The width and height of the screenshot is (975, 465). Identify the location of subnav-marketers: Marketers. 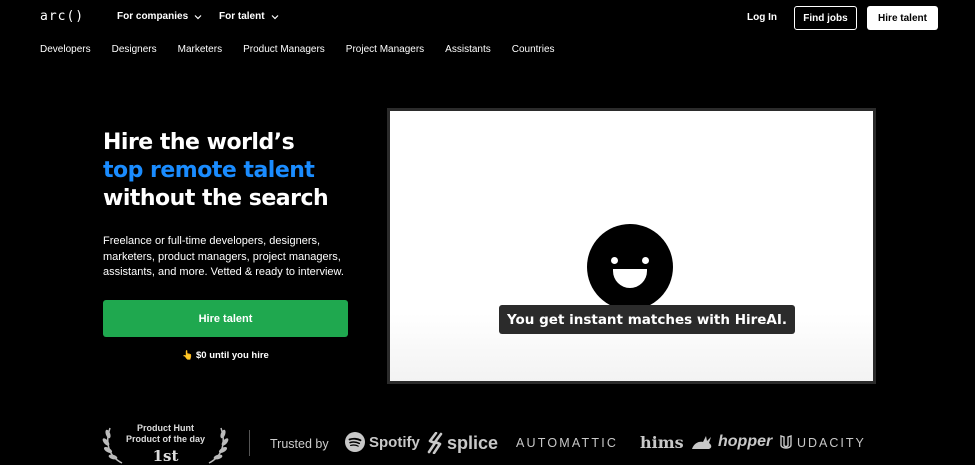
(200, 49).